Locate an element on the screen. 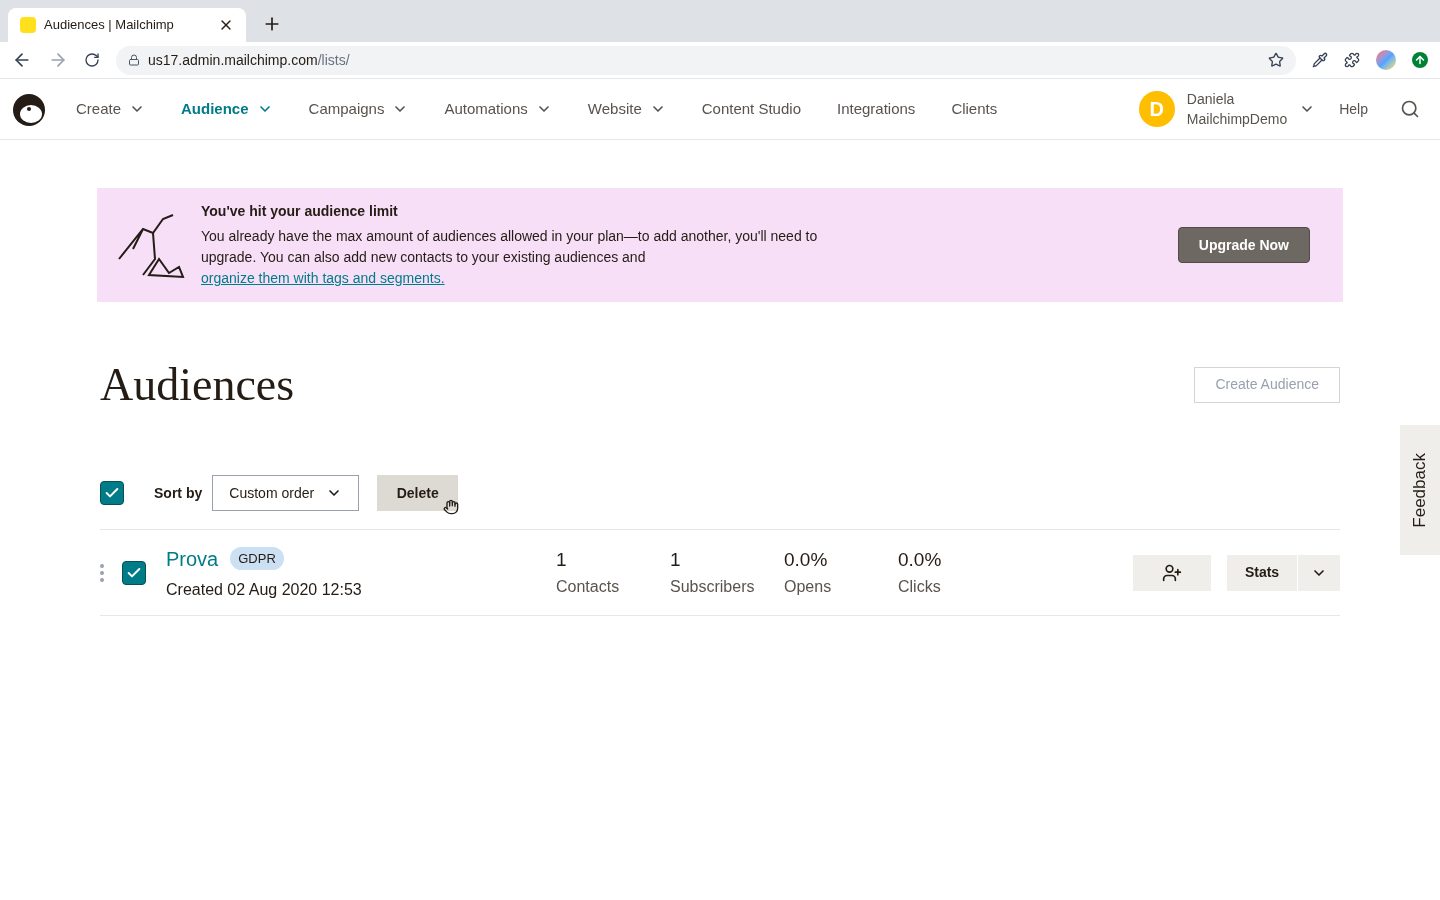  browser-tab: Audiences | Mailchimp is located at coordinates (127, 25).